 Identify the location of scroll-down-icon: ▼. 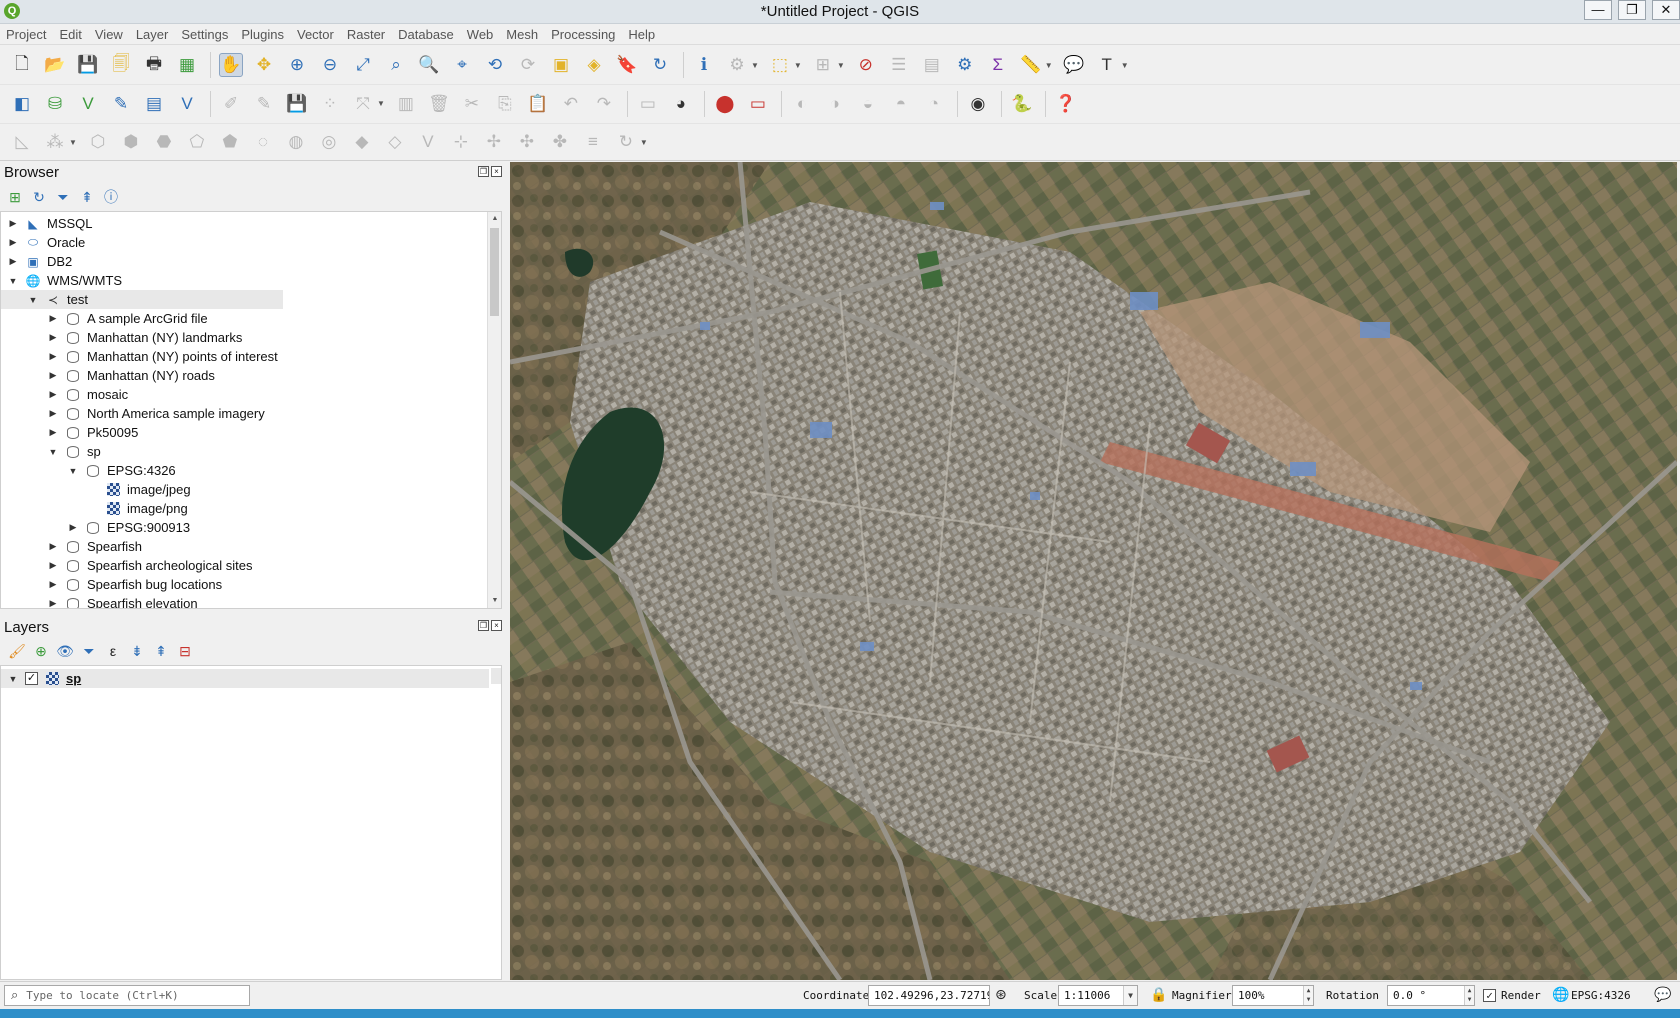
(494, 601).